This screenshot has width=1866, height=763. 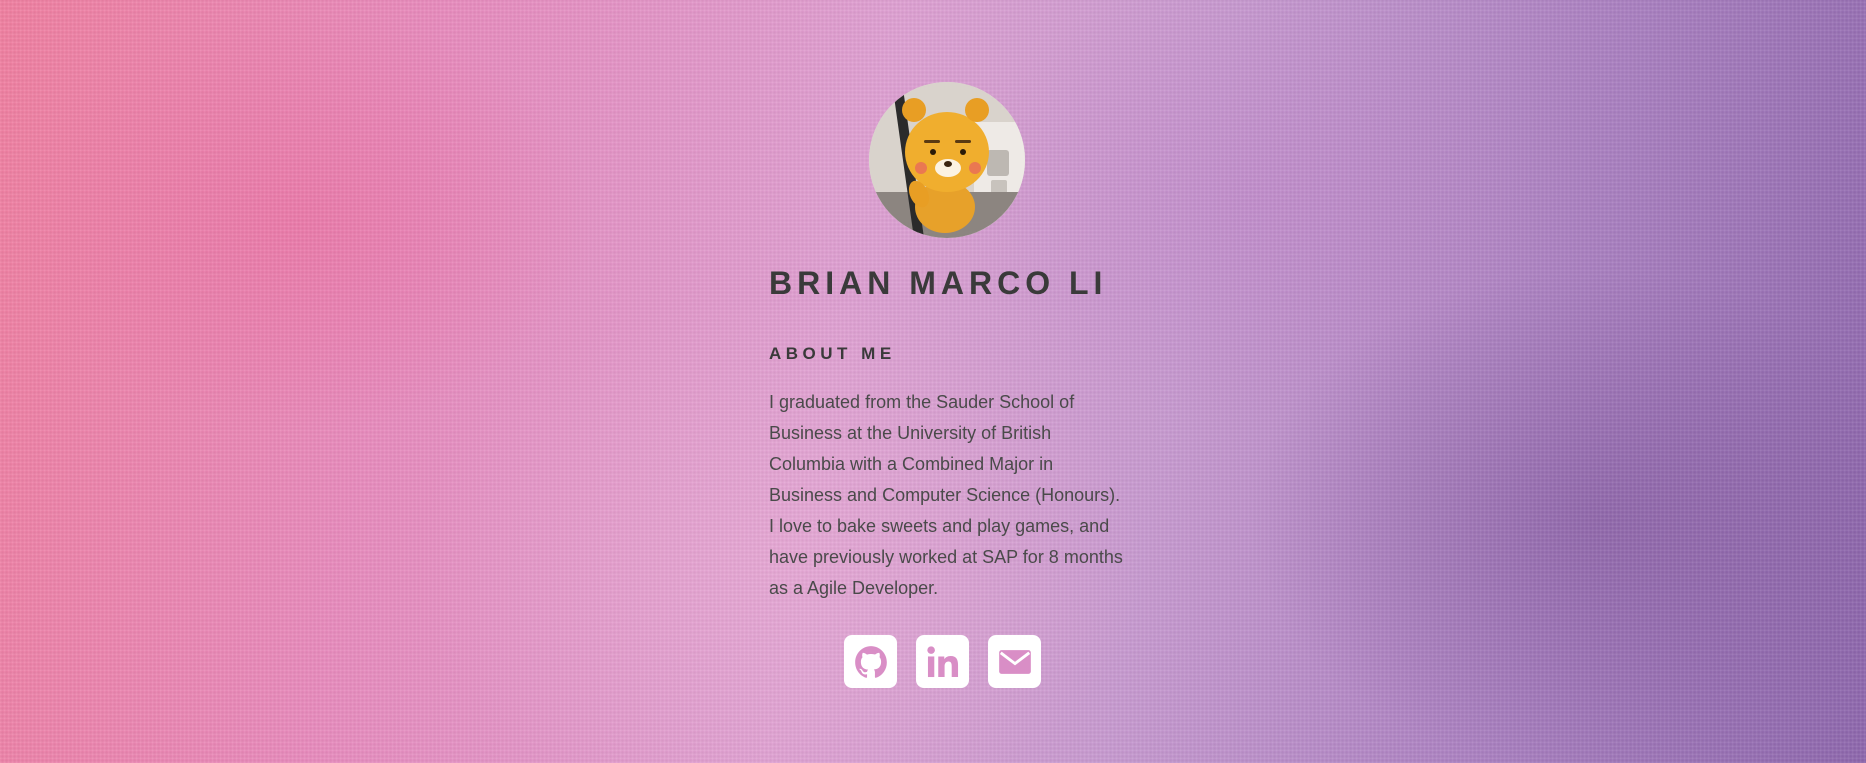 I want to click on about-heading: ABOUT ME, so click(x=832, y=353).